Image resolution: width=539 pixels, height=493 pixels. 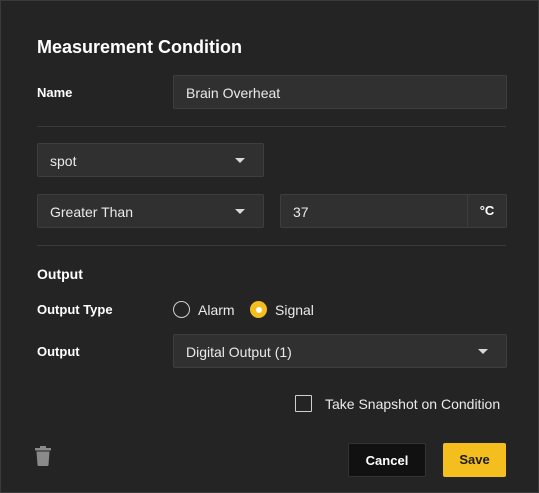 What do you see at coordinates (303, 403) in the screenshot?
I see `snapshot-checkbox` at bounding box center [303, 403].